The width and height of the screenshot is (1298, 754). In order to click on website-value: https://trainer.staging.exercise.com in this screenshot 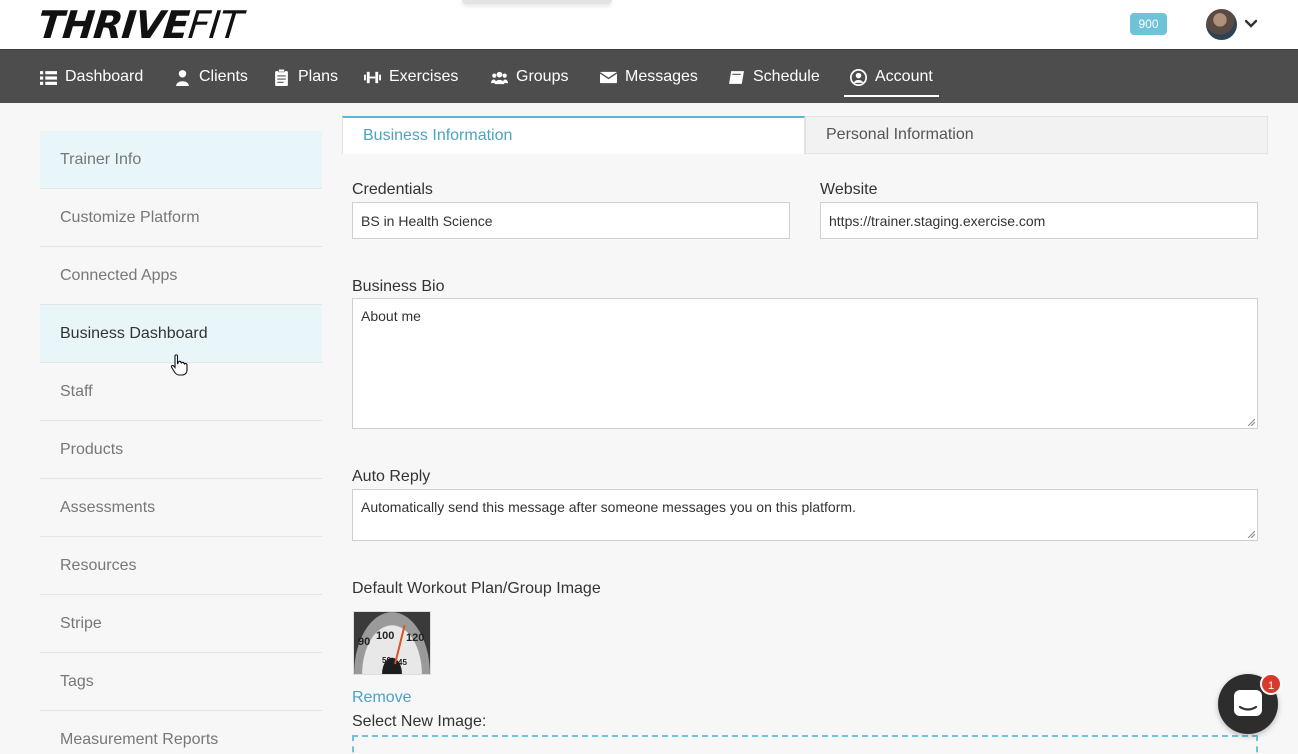, I will do `click(937, 220)`.